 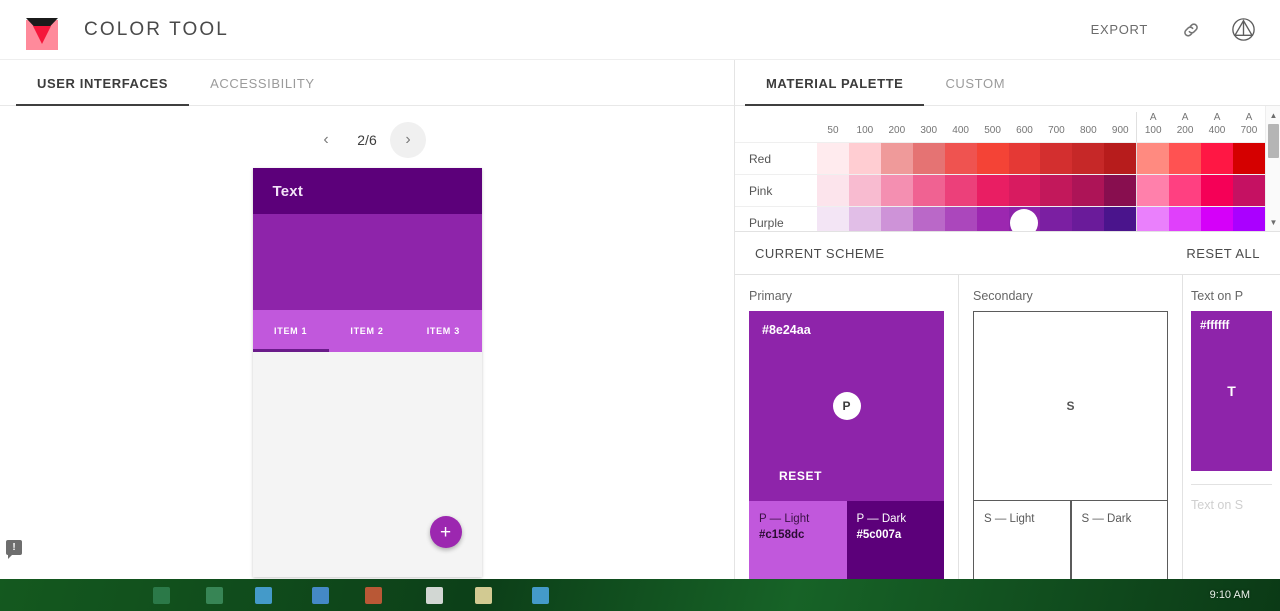 What do you see at coordinates (798, 546) in the screenshot?
I see `primary-light-swatch: P — Light #c158dc` at bounding box center [798, 546].